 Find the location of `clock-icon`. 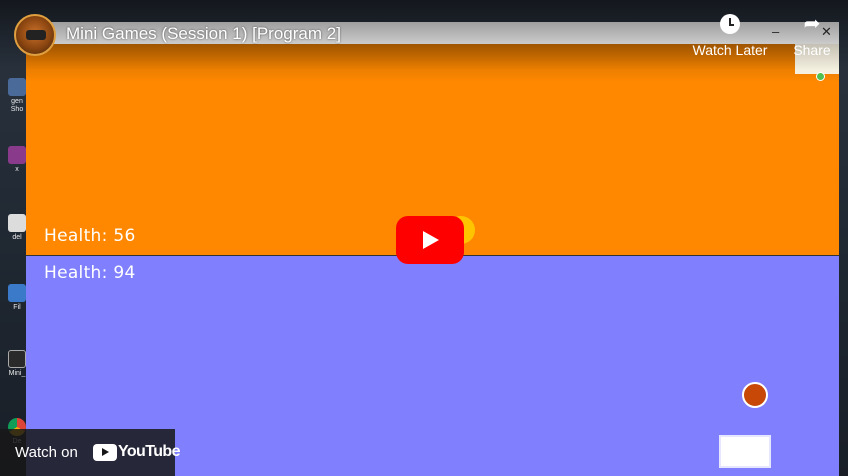

clock-icon is located at coordinates (730, 24).